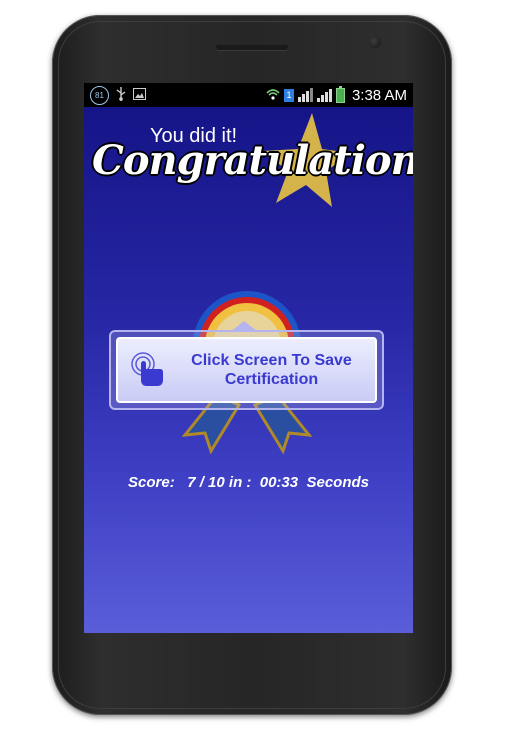  I want to click on usb-icon, so click(121, 95).